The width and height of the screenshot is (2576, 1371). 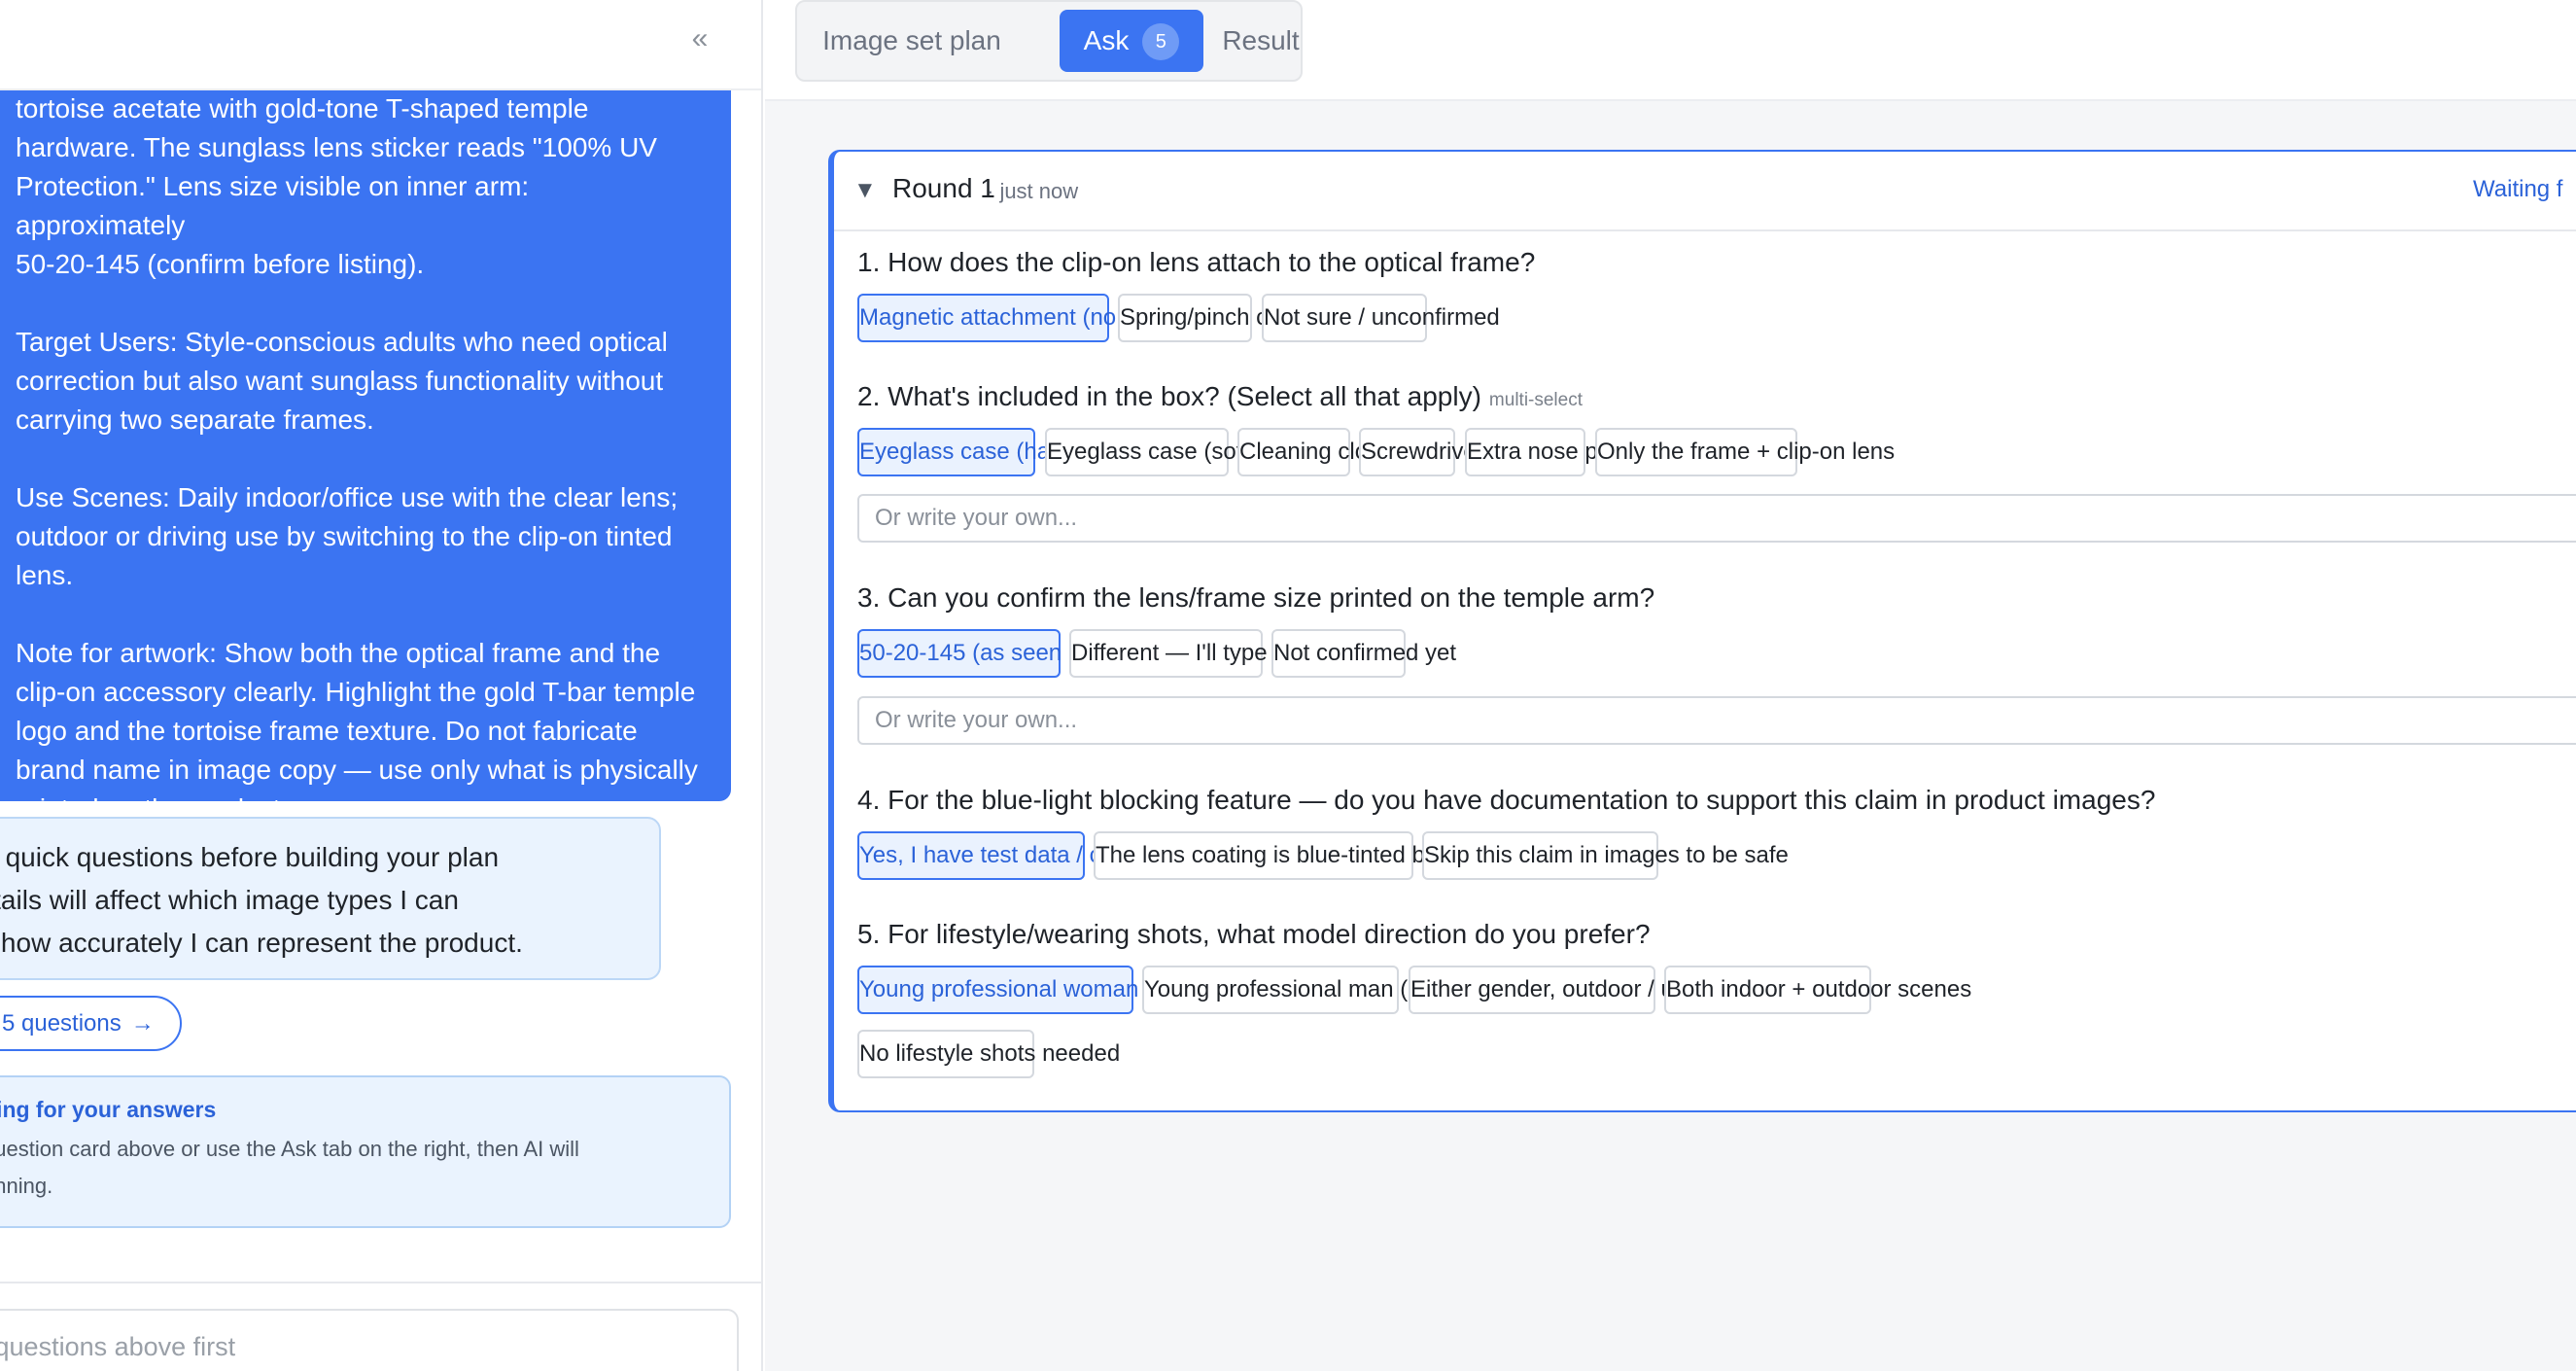 What do you see at coordinates (1072, 990) in the screenshot?
I see `option-chip: Young professional woman (indoor office)` at bounding box center [1072, 990].